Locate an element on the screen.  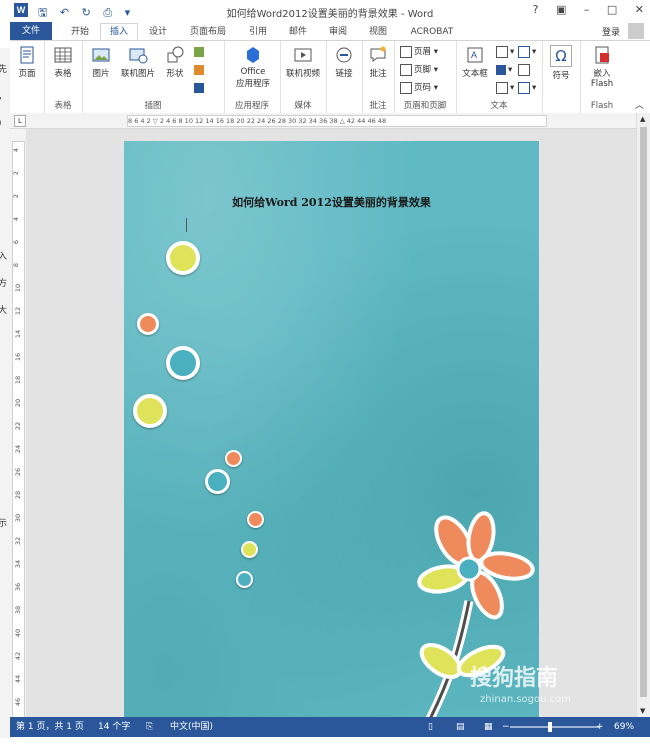
date-time-icon is located at coordinates (524, 69).